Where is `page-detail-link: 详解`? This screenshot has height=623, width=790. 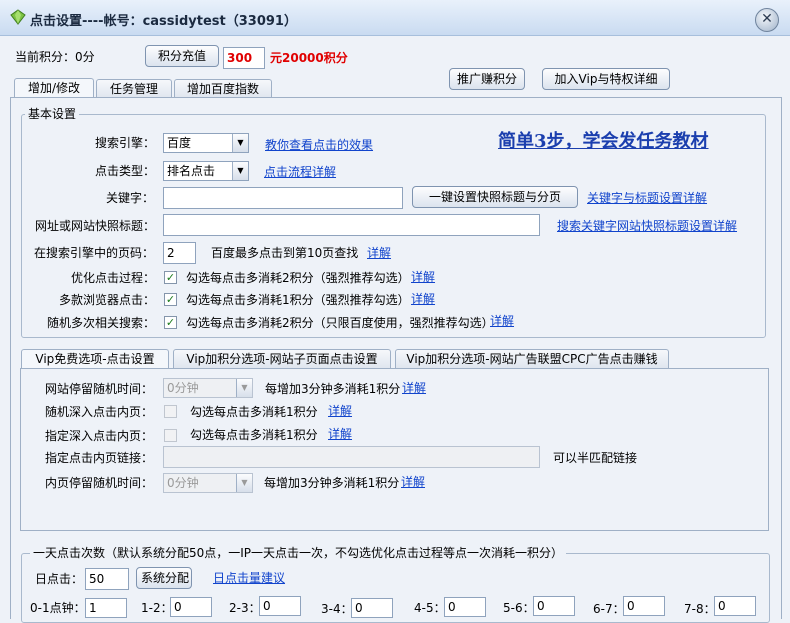 page-detail-link: 详解 is located at coordinates (379, 253).